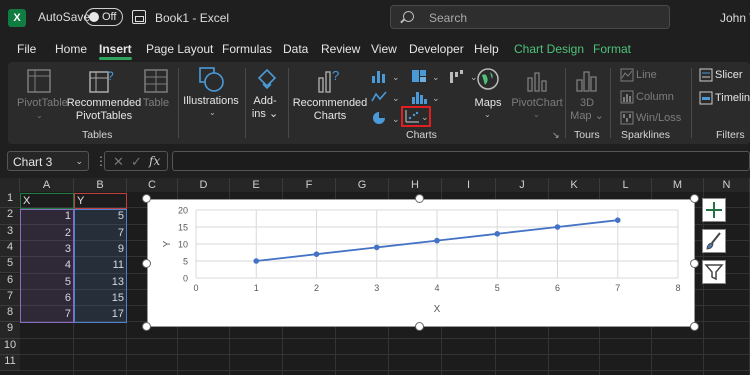  Describe the element at coordinates (421, 135) in the screenshot. I see `charts-group-label: Charts` at that location.